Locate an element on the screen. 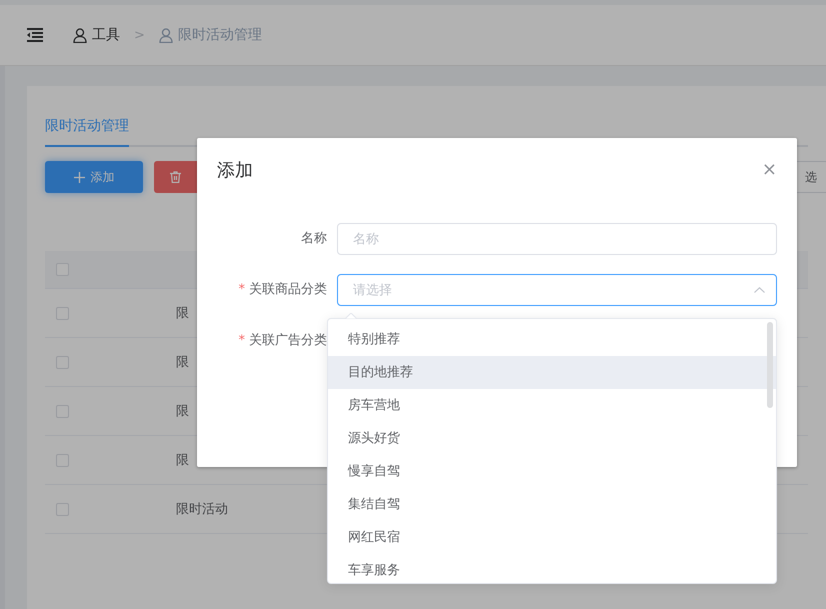  field-label: 名称 is located at coordinates (314, 239).